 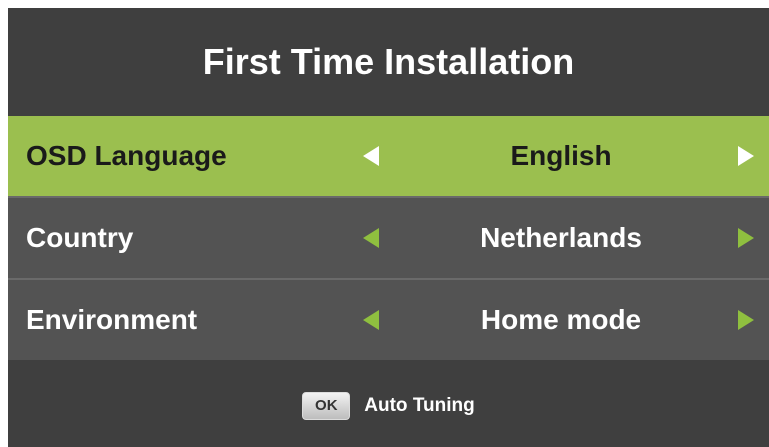 I want to click on setting-label-environment: Environment, so click(x=112, y=319).